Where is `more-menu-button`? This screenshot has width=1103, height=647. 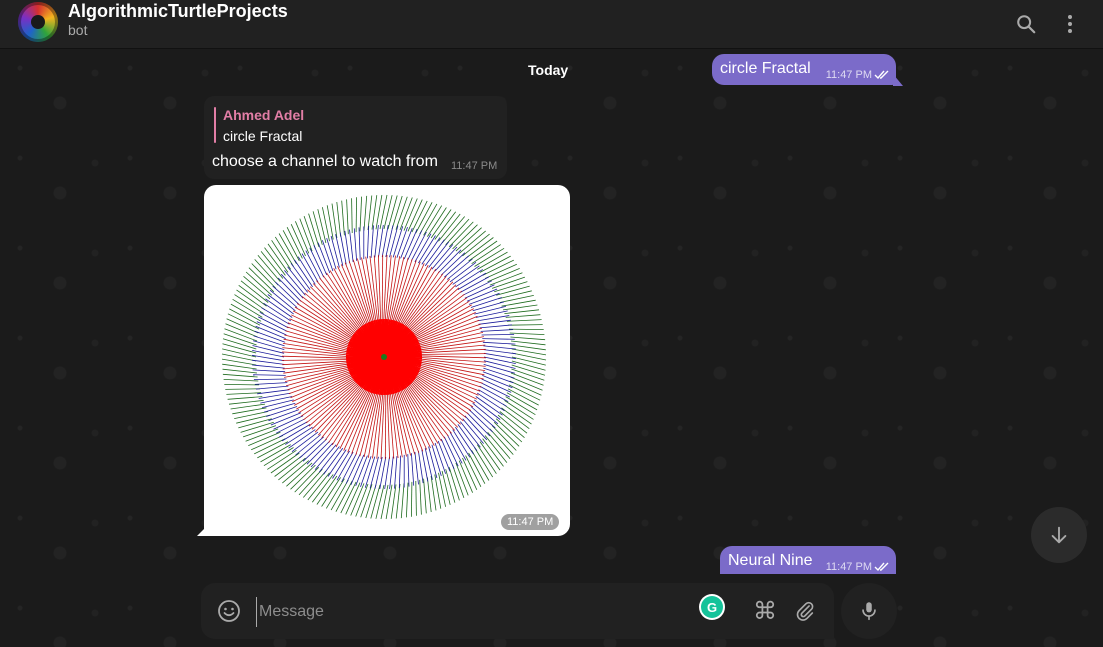
more-menu-button is located at coordinates (1070, 24).